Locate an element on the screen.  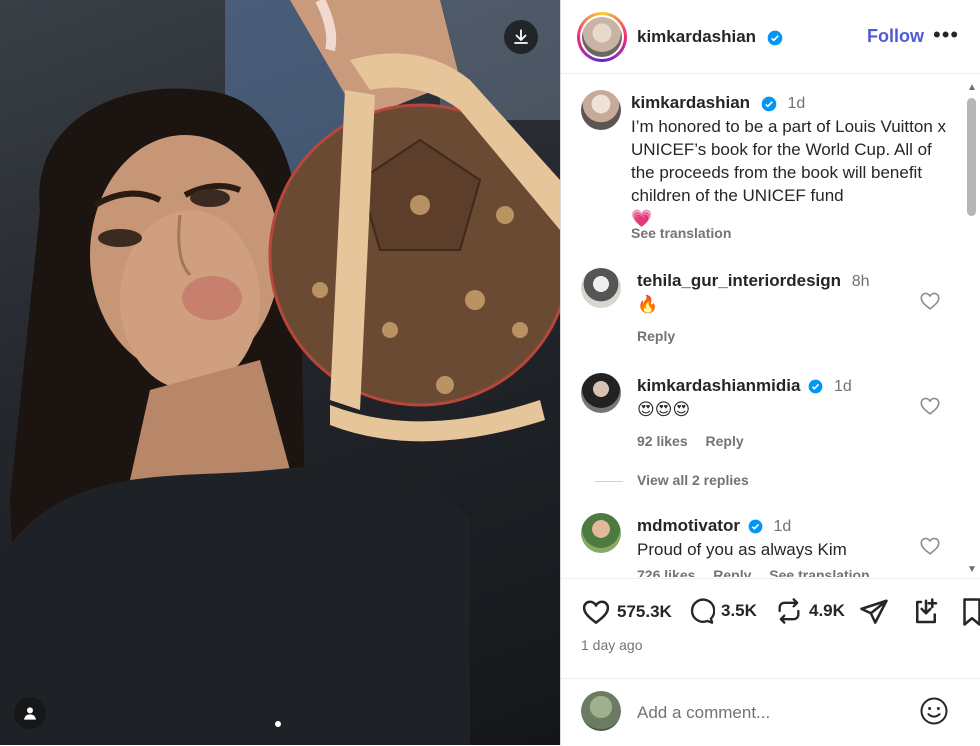
download-button is located at coordinates (521, 37).